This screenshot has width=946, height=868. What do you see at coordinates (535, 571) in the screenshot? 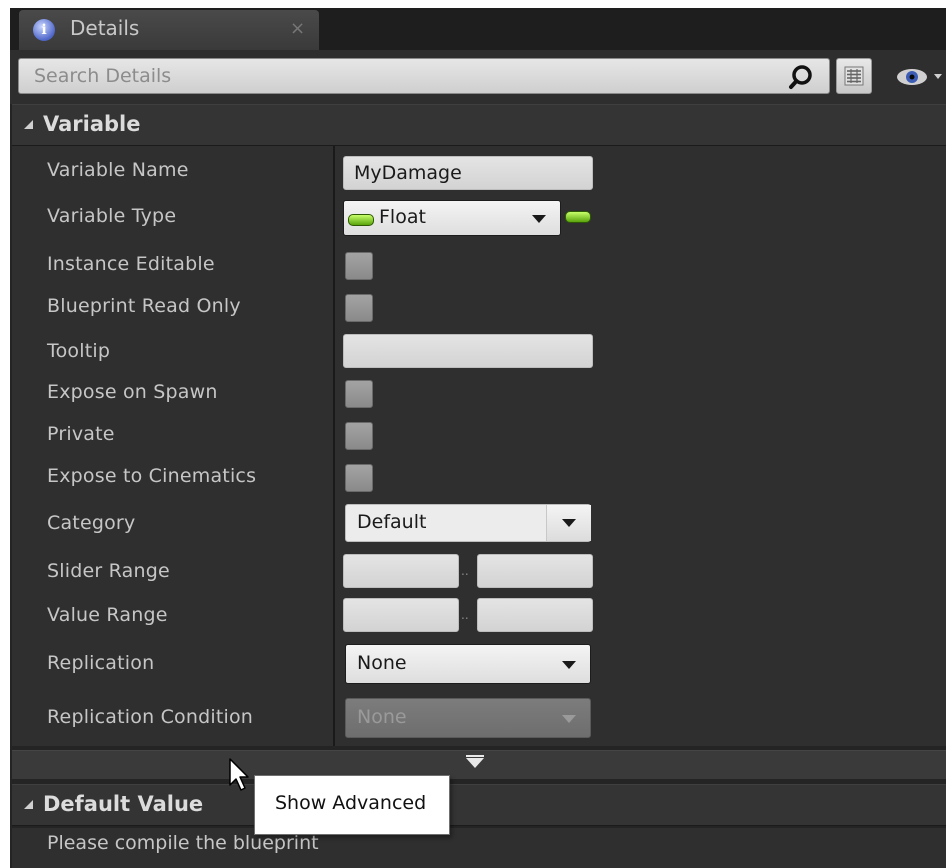
I see `slider-range-max-field` at bounding box center [535, 571].